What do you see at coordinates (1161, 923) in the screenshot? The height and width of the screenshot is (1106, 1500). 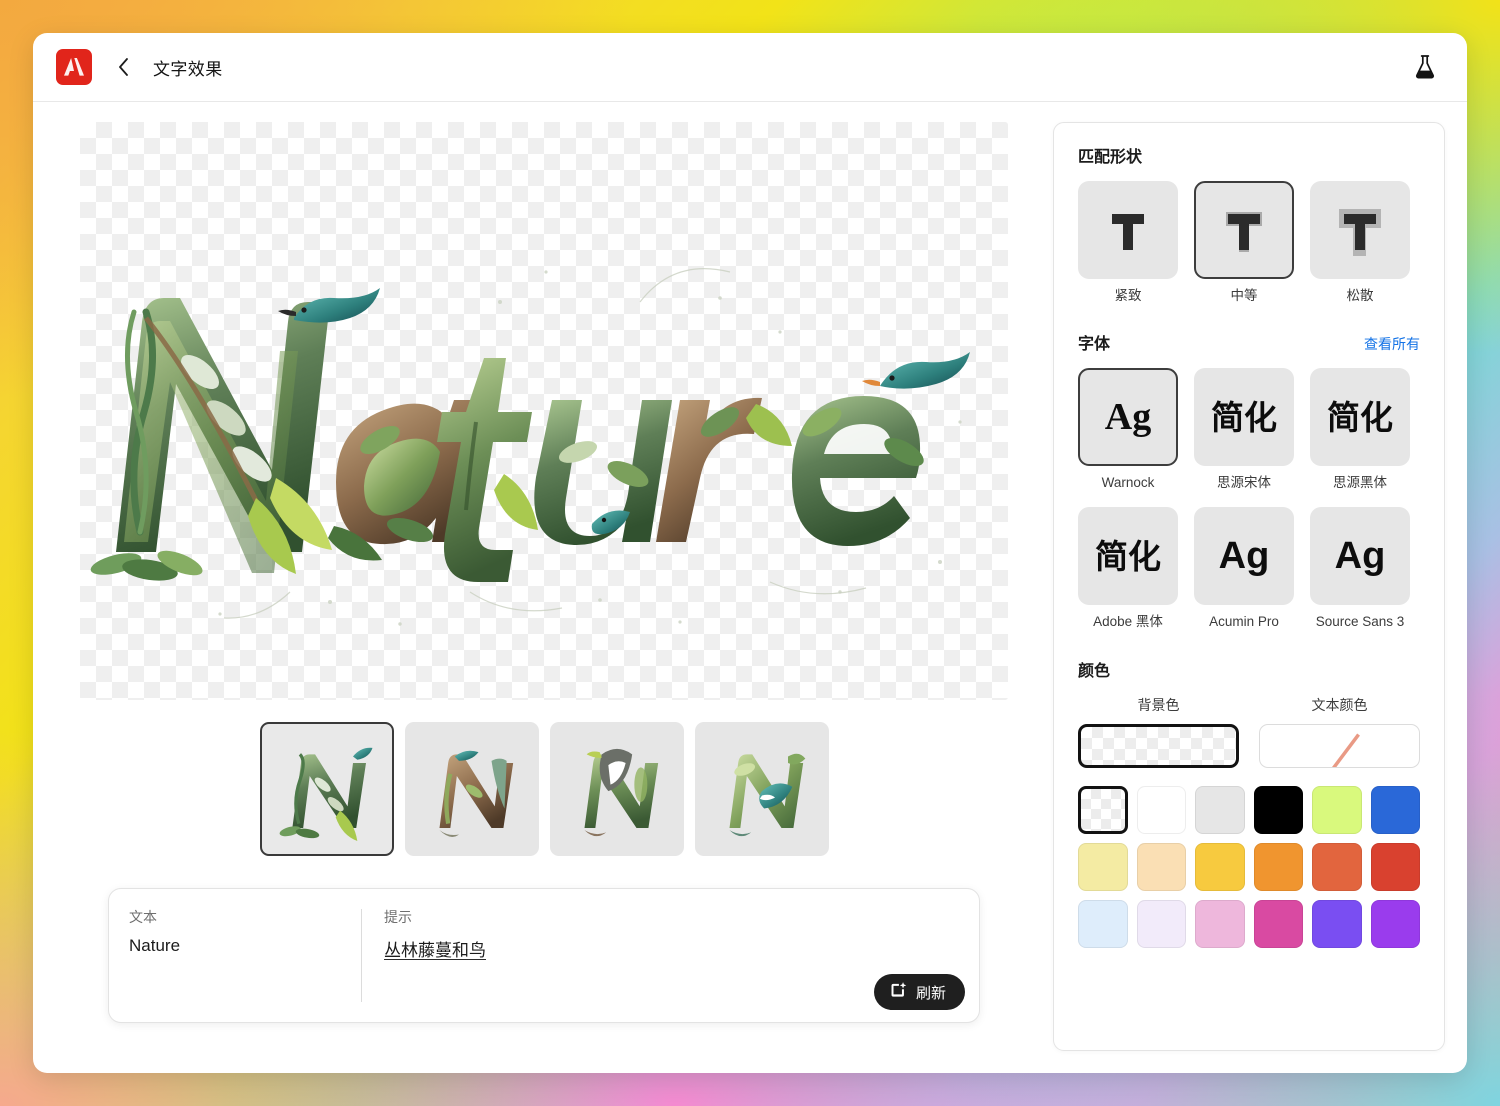 I see `swatch-pale-lavender` at bounding box center [1161, 923].